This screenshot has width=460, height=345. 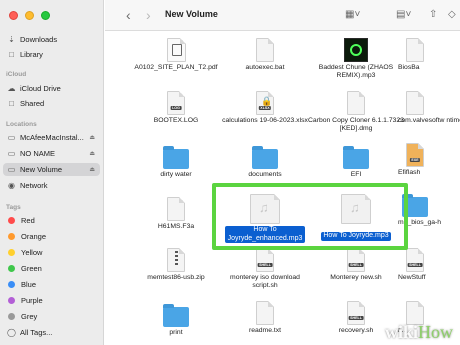 I want to click on globe-icon: ◉, so click(x=11, y=185).